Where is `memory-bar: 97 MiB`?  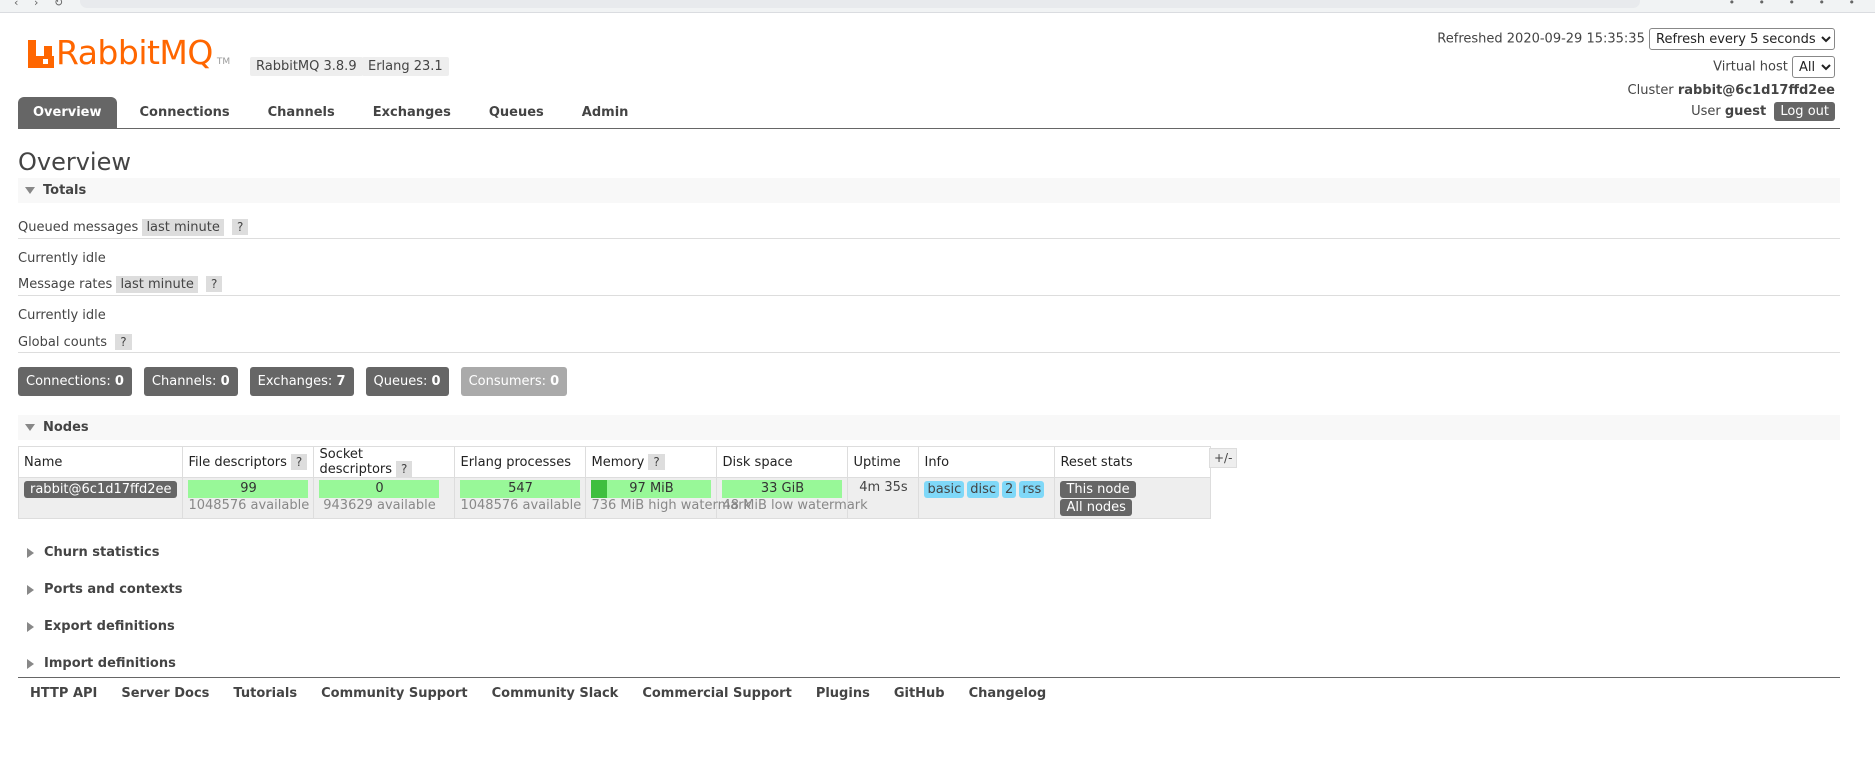
memory-bar: 97 MiB is located at coordinates (651, 489).